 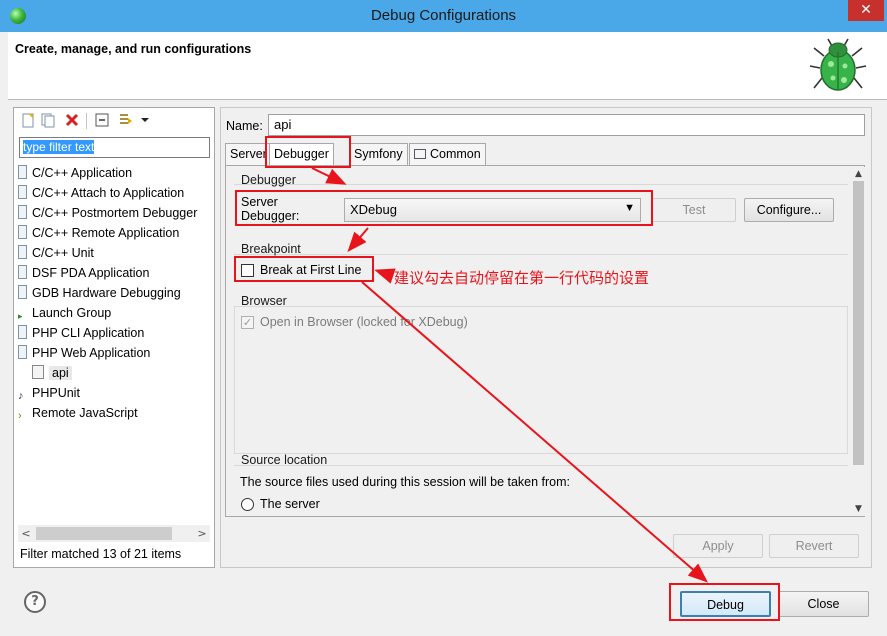 I want to click on name-input: api, so click(x=566, y=125).